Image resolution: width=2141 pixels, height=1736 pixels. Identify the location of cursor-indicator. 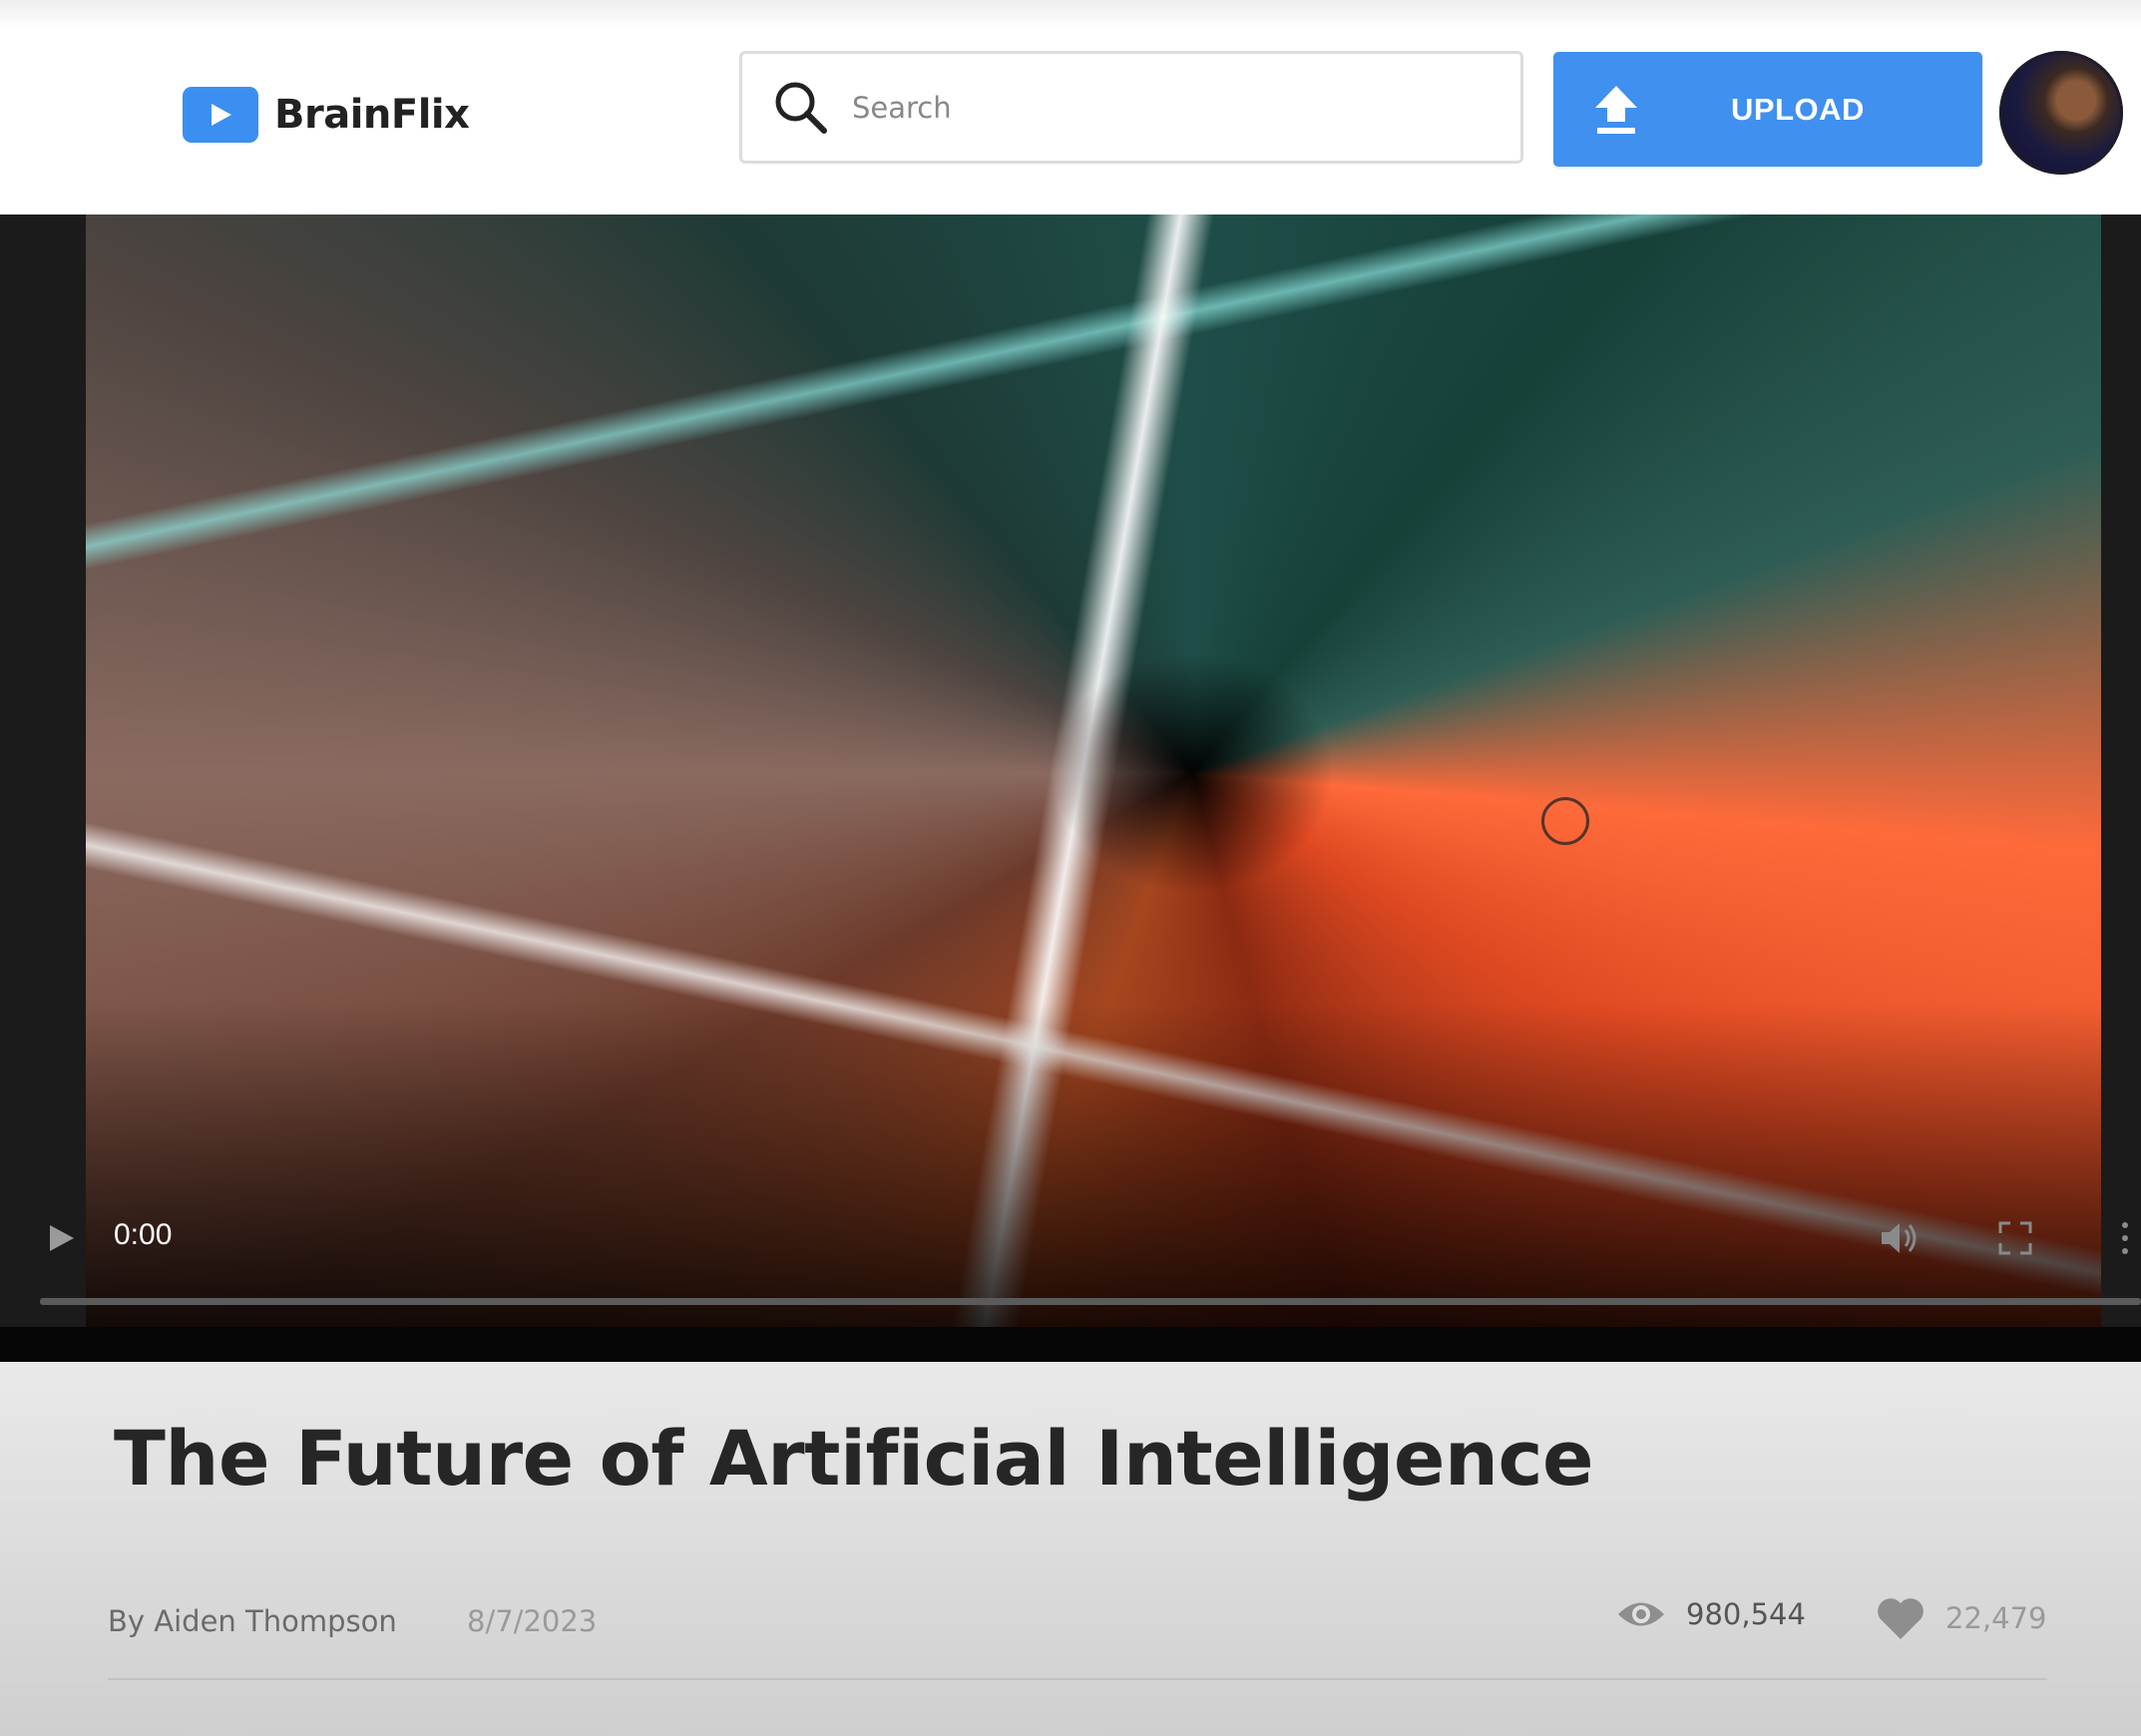
(1565, 821).